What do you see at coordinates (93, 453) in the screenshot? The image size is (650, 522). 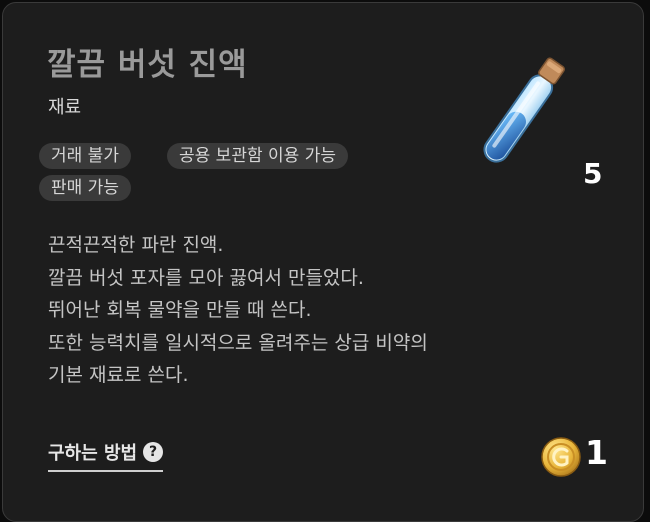 I see `how-to-obtain-label: 구하는 방법` at bounding box center [93, 453].